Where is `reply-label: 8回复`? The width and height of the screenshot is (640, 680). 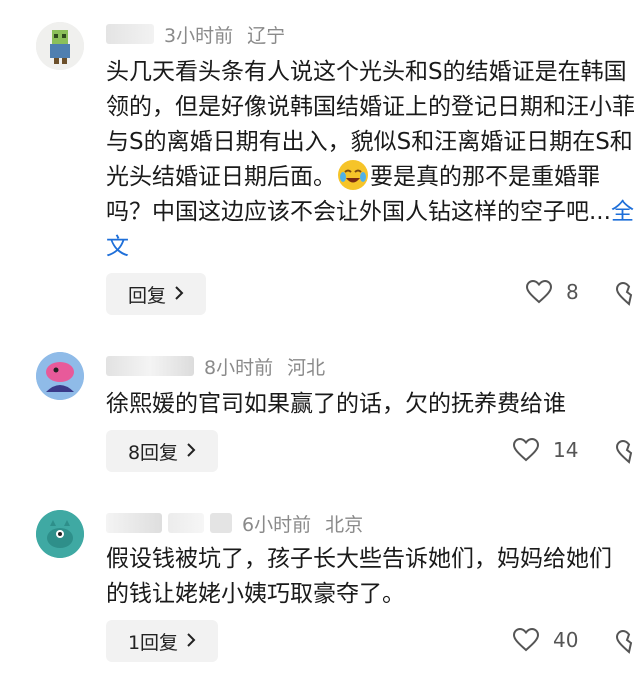 reply-label: 8回复 is located at coordinates (153, 452).